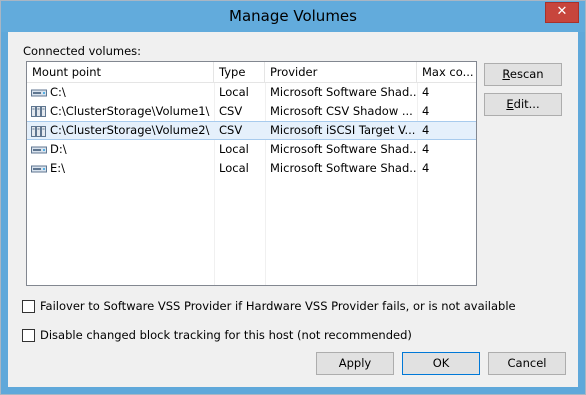 This screenshot has width=586, height=395. I want to click on disable-cbt-checkbox, so click(28, 335).